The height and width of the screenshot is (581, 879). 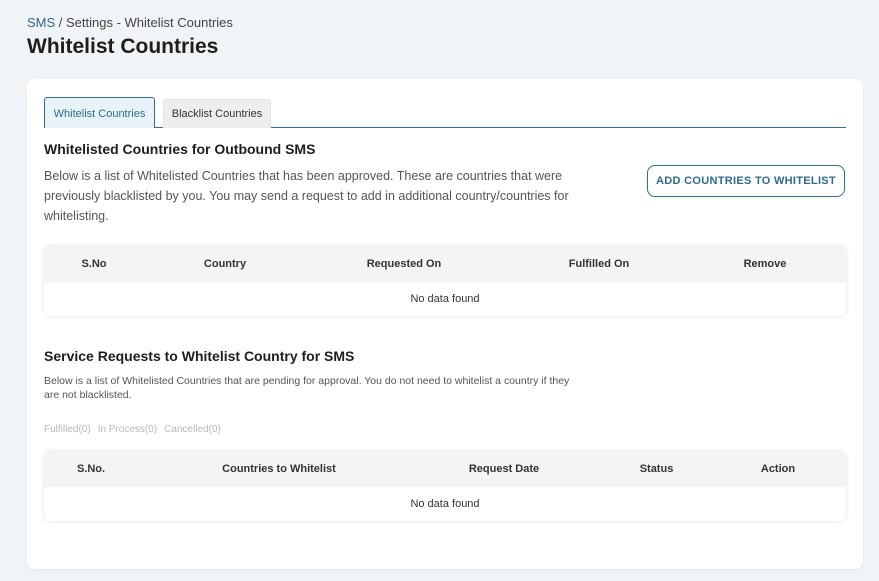 I want to click on column-header-status: Status, so click(x=656, y=469).